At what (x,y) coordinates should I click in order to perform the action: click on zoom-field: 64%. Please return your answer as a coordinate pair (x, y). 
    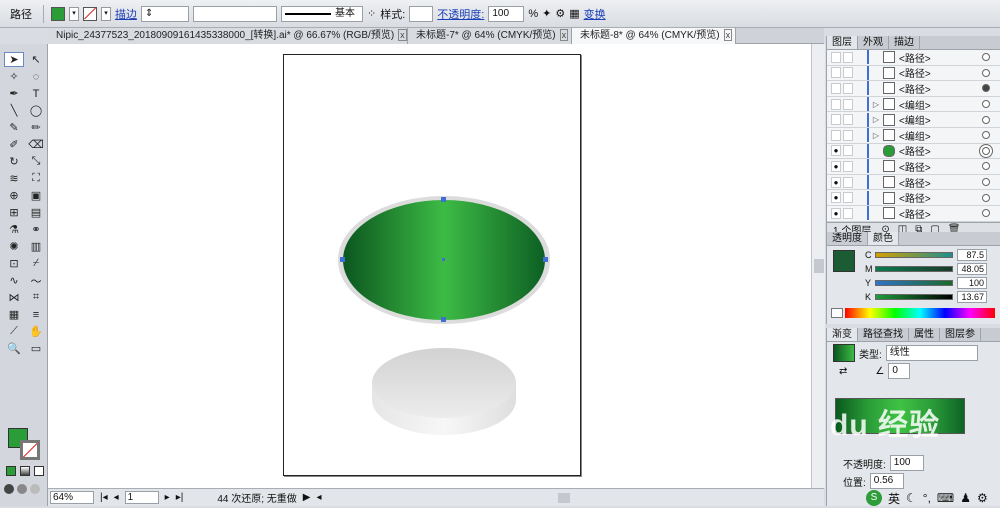
    Looking at the image, I should click on (72, 497).